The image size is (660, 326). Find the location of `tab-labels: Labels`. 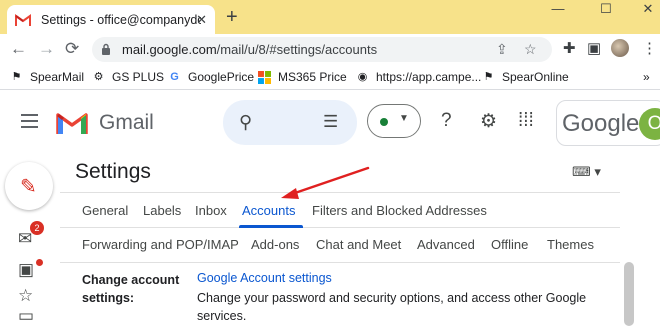

tab-labels: Labels is located at coordinates (162, 210).